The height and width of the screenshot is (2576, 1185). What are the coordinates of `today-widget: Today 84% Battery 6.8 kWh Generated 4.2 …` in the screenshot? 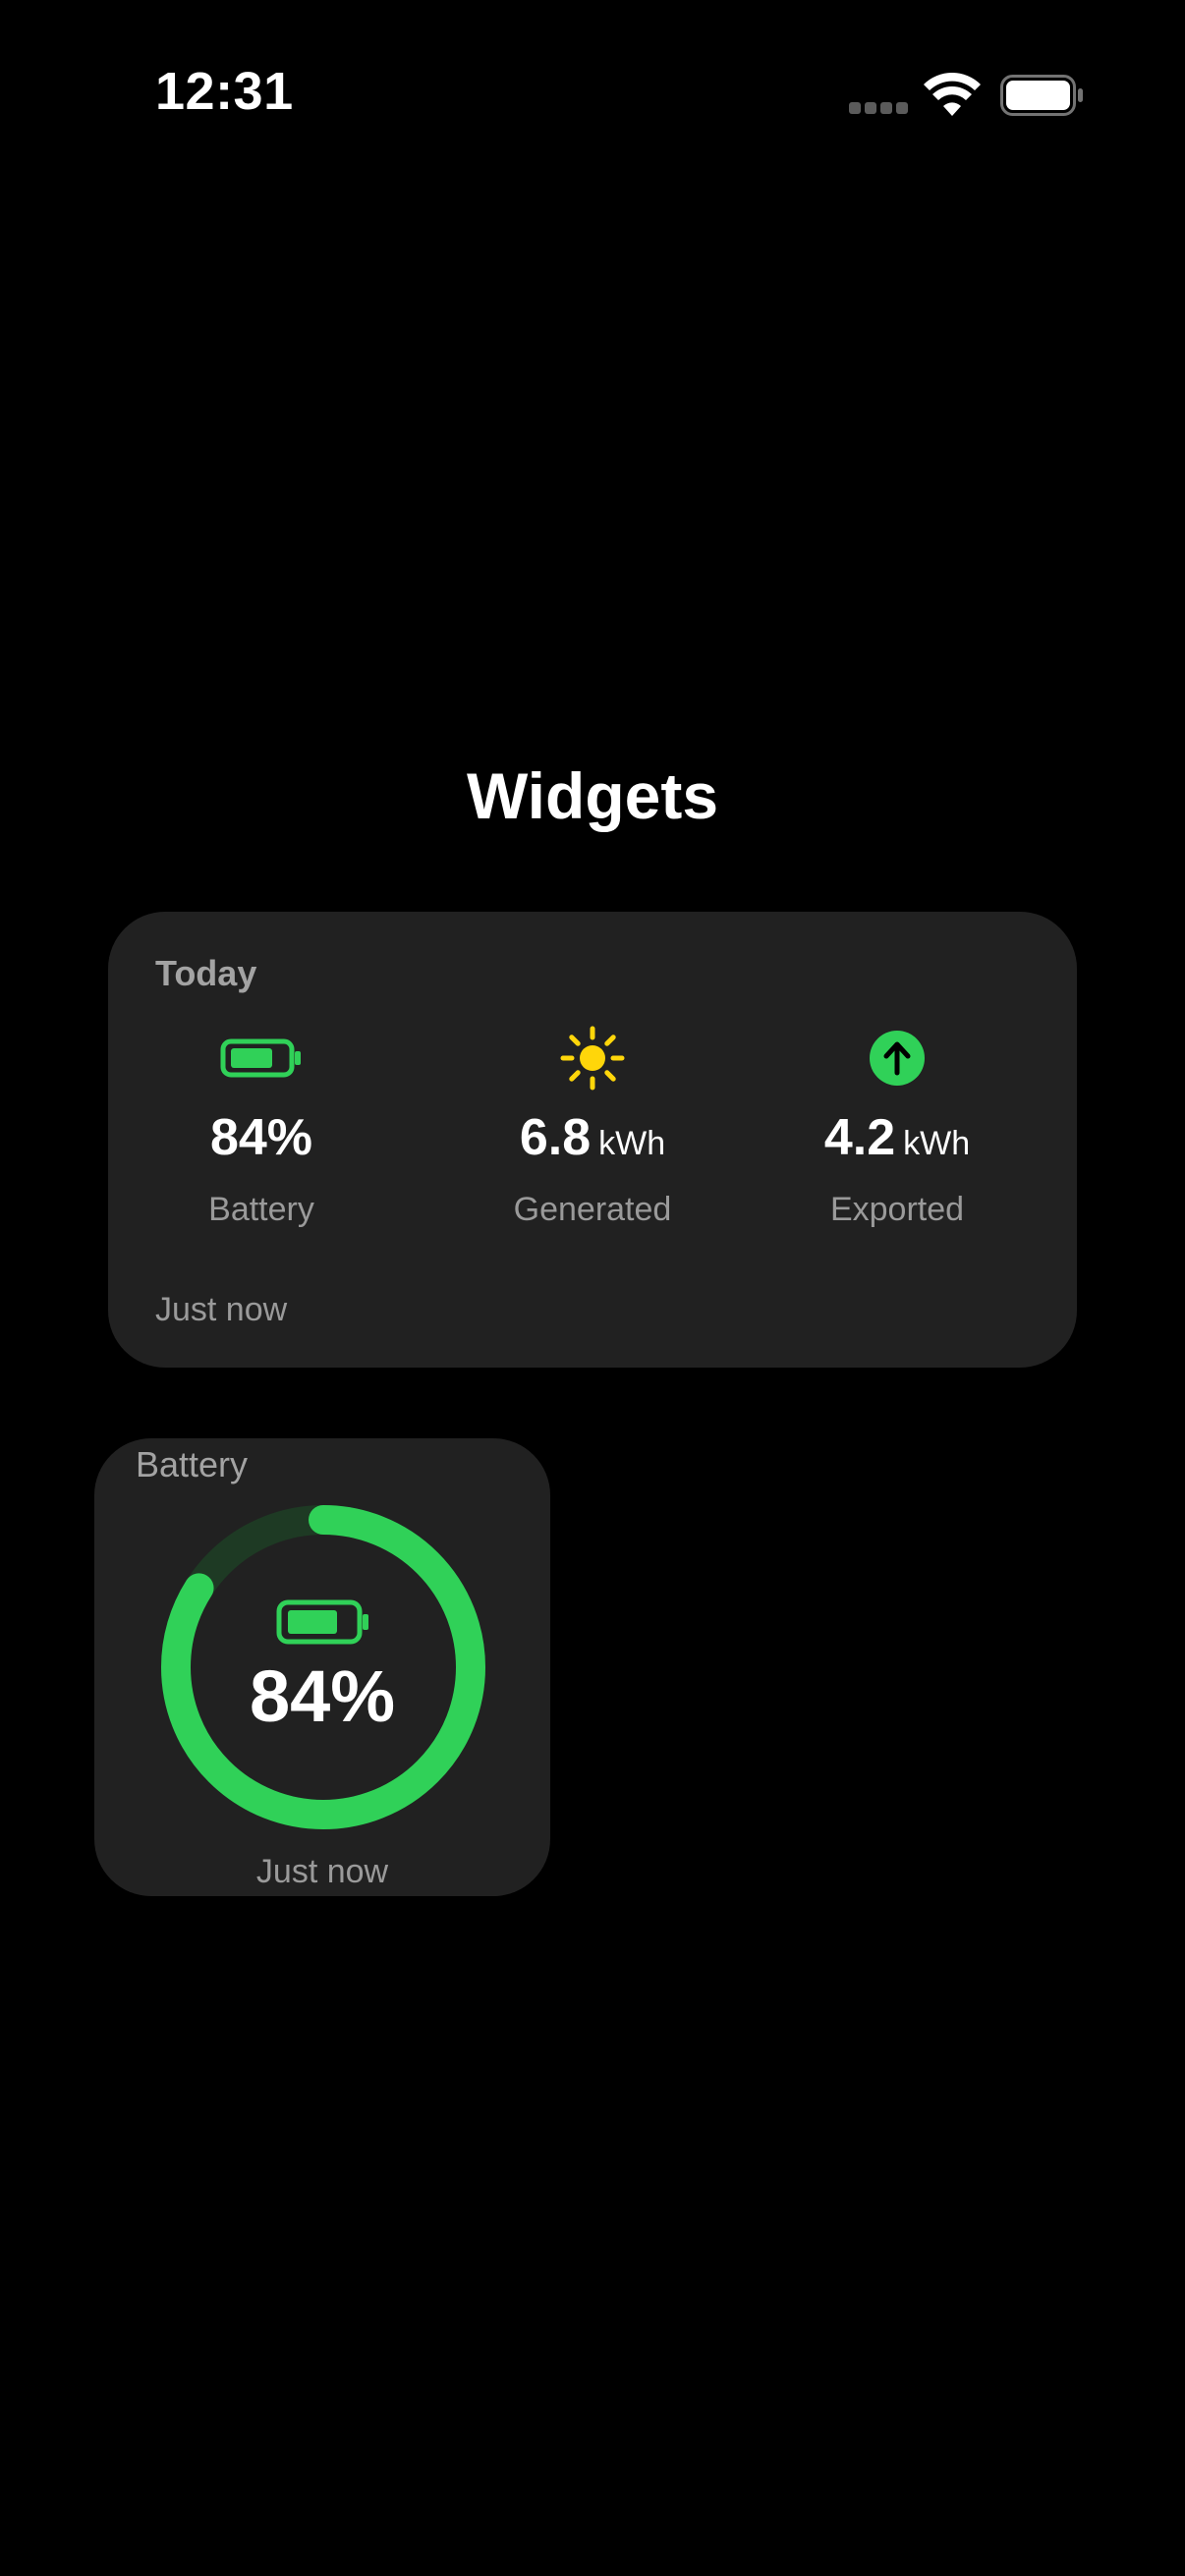 It's located at (592, 1140).